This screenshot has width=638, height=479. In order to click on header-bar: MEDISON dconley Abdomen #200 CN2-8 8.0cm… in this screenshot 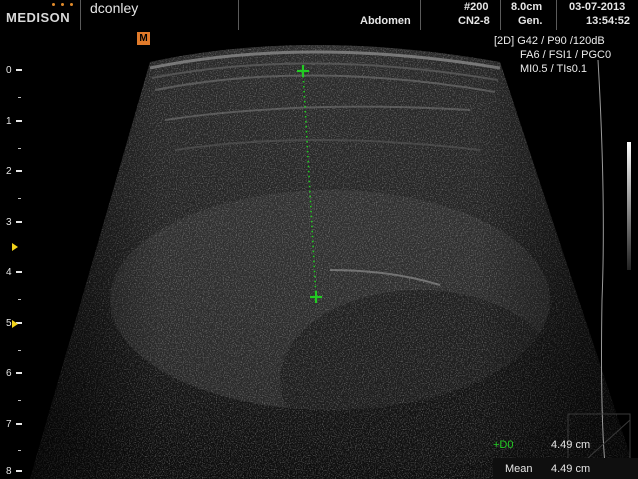, I will do `click(319, 15)`.